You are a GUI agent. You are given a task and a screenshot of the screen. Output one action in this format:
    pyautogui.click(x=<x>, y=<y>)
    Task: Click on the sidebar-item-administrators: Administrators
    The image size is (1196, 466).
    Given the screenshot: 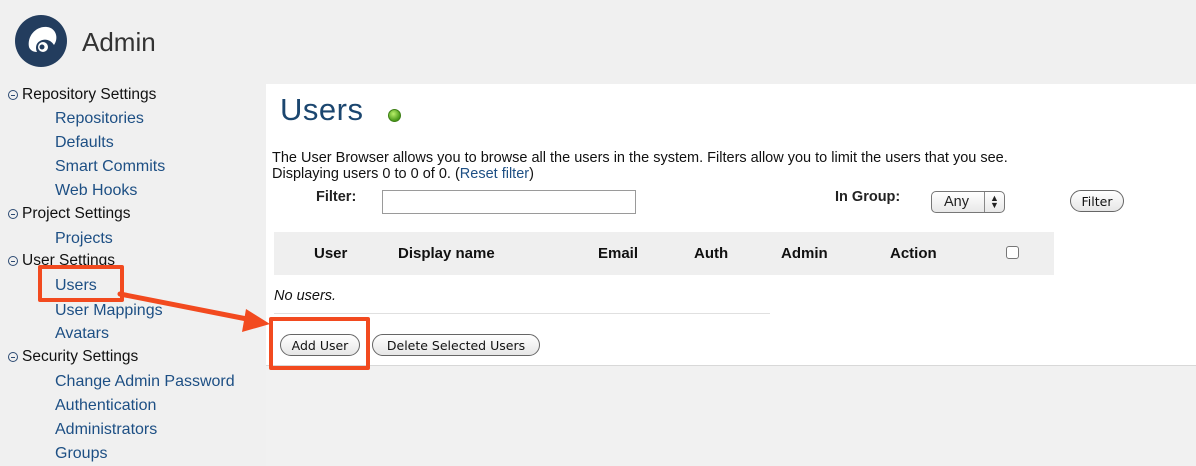 What is the action you would take?
    pyautogui.click(x=106, y=430)
    